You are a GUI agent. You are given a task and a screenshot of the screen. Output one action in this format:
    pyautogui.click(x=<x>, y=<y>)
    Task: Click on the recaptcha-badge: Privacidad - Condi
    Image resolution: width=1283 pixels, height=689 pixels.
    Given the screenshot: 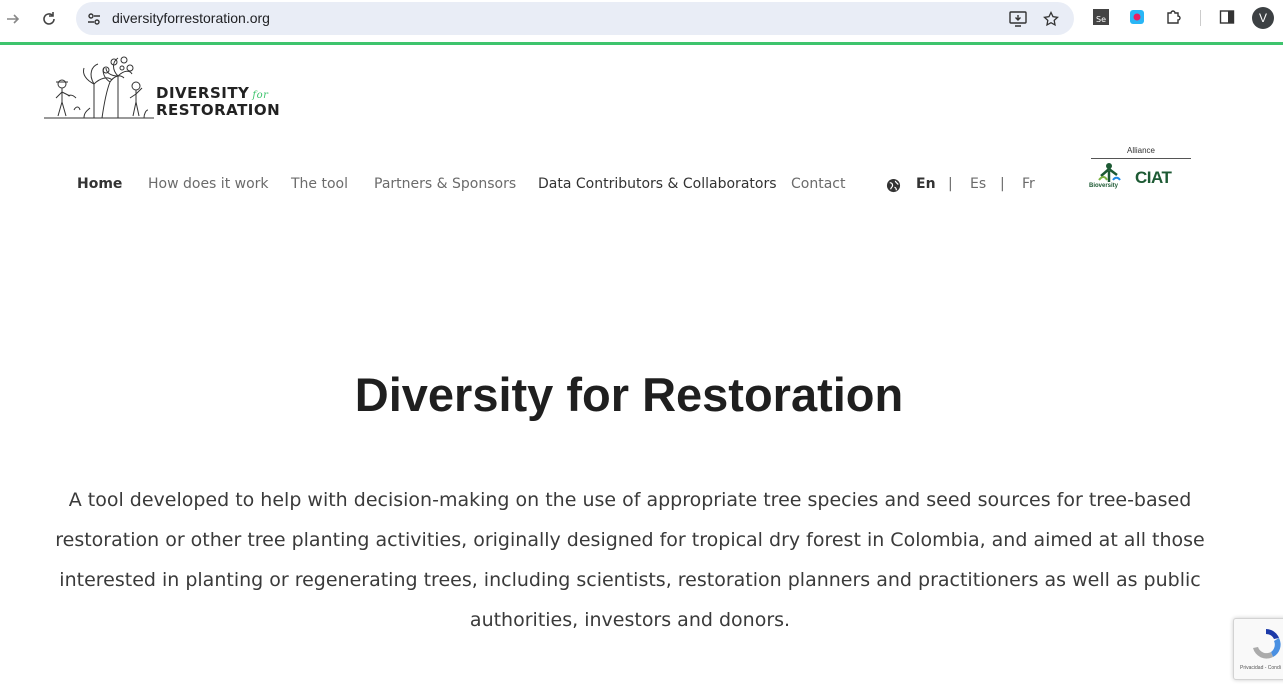 What is the action you would take?
    pyautogui.click(x=1258, y=649)
    